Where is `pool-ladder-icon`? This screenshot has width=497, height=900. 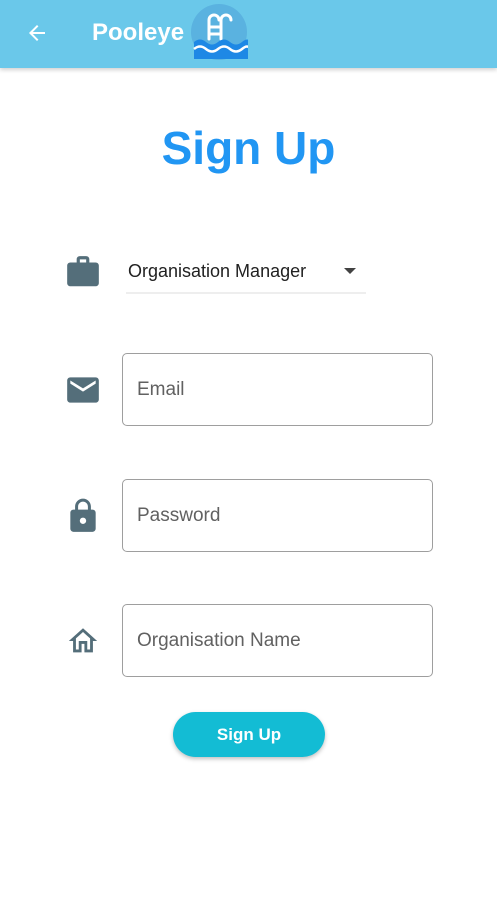
pool-ladder-icon is located at coordinates (219, 32).